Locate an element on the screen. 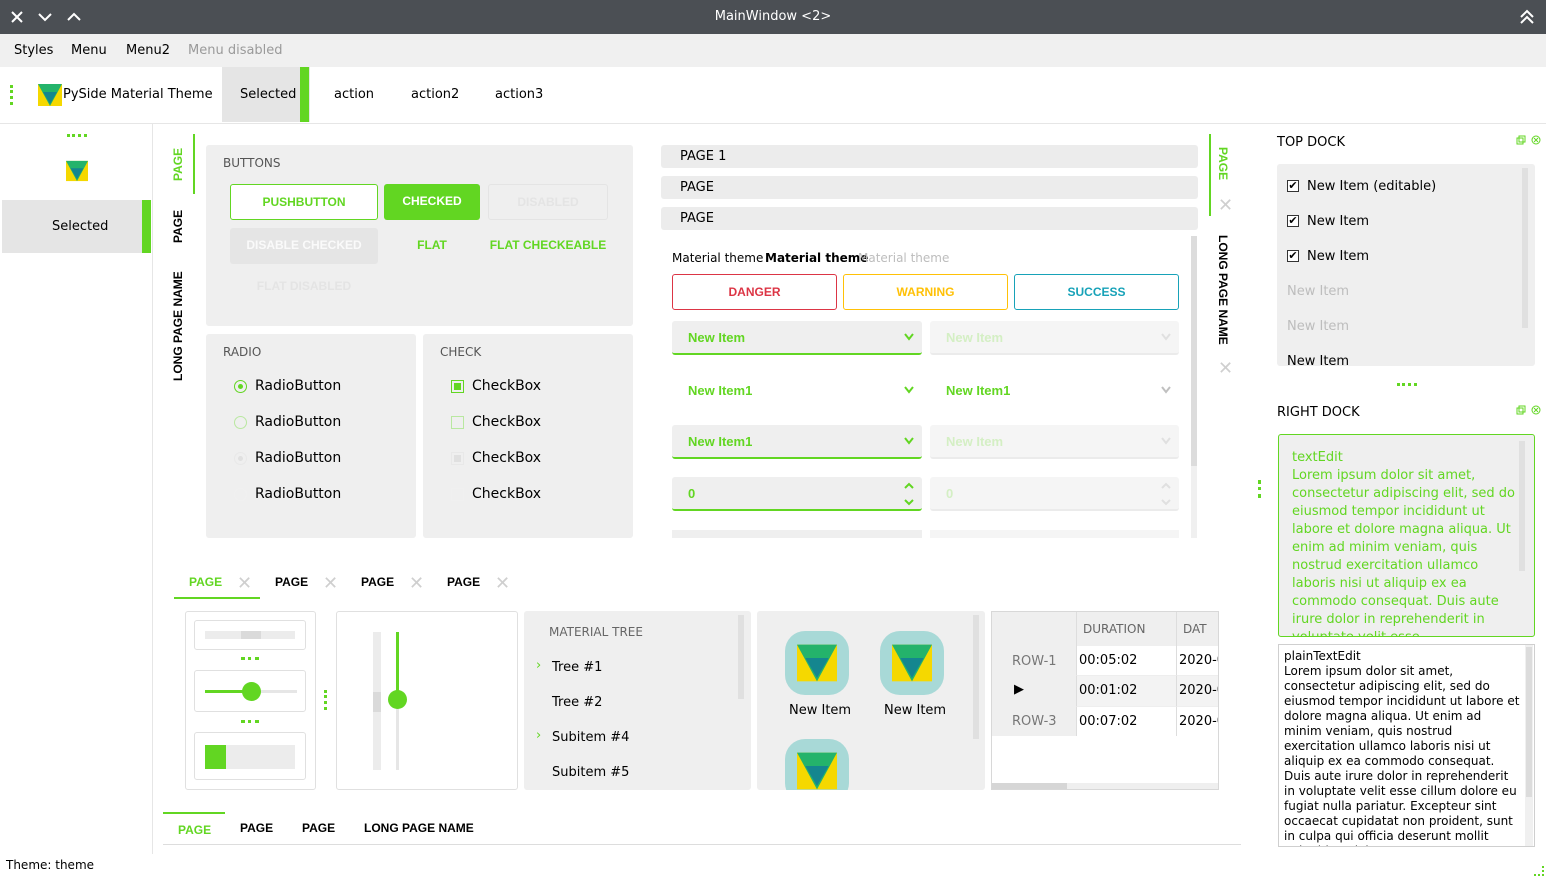 The width and height of the screenshot is (1546, 880). slider-handle is located at coordinates (251, 691).